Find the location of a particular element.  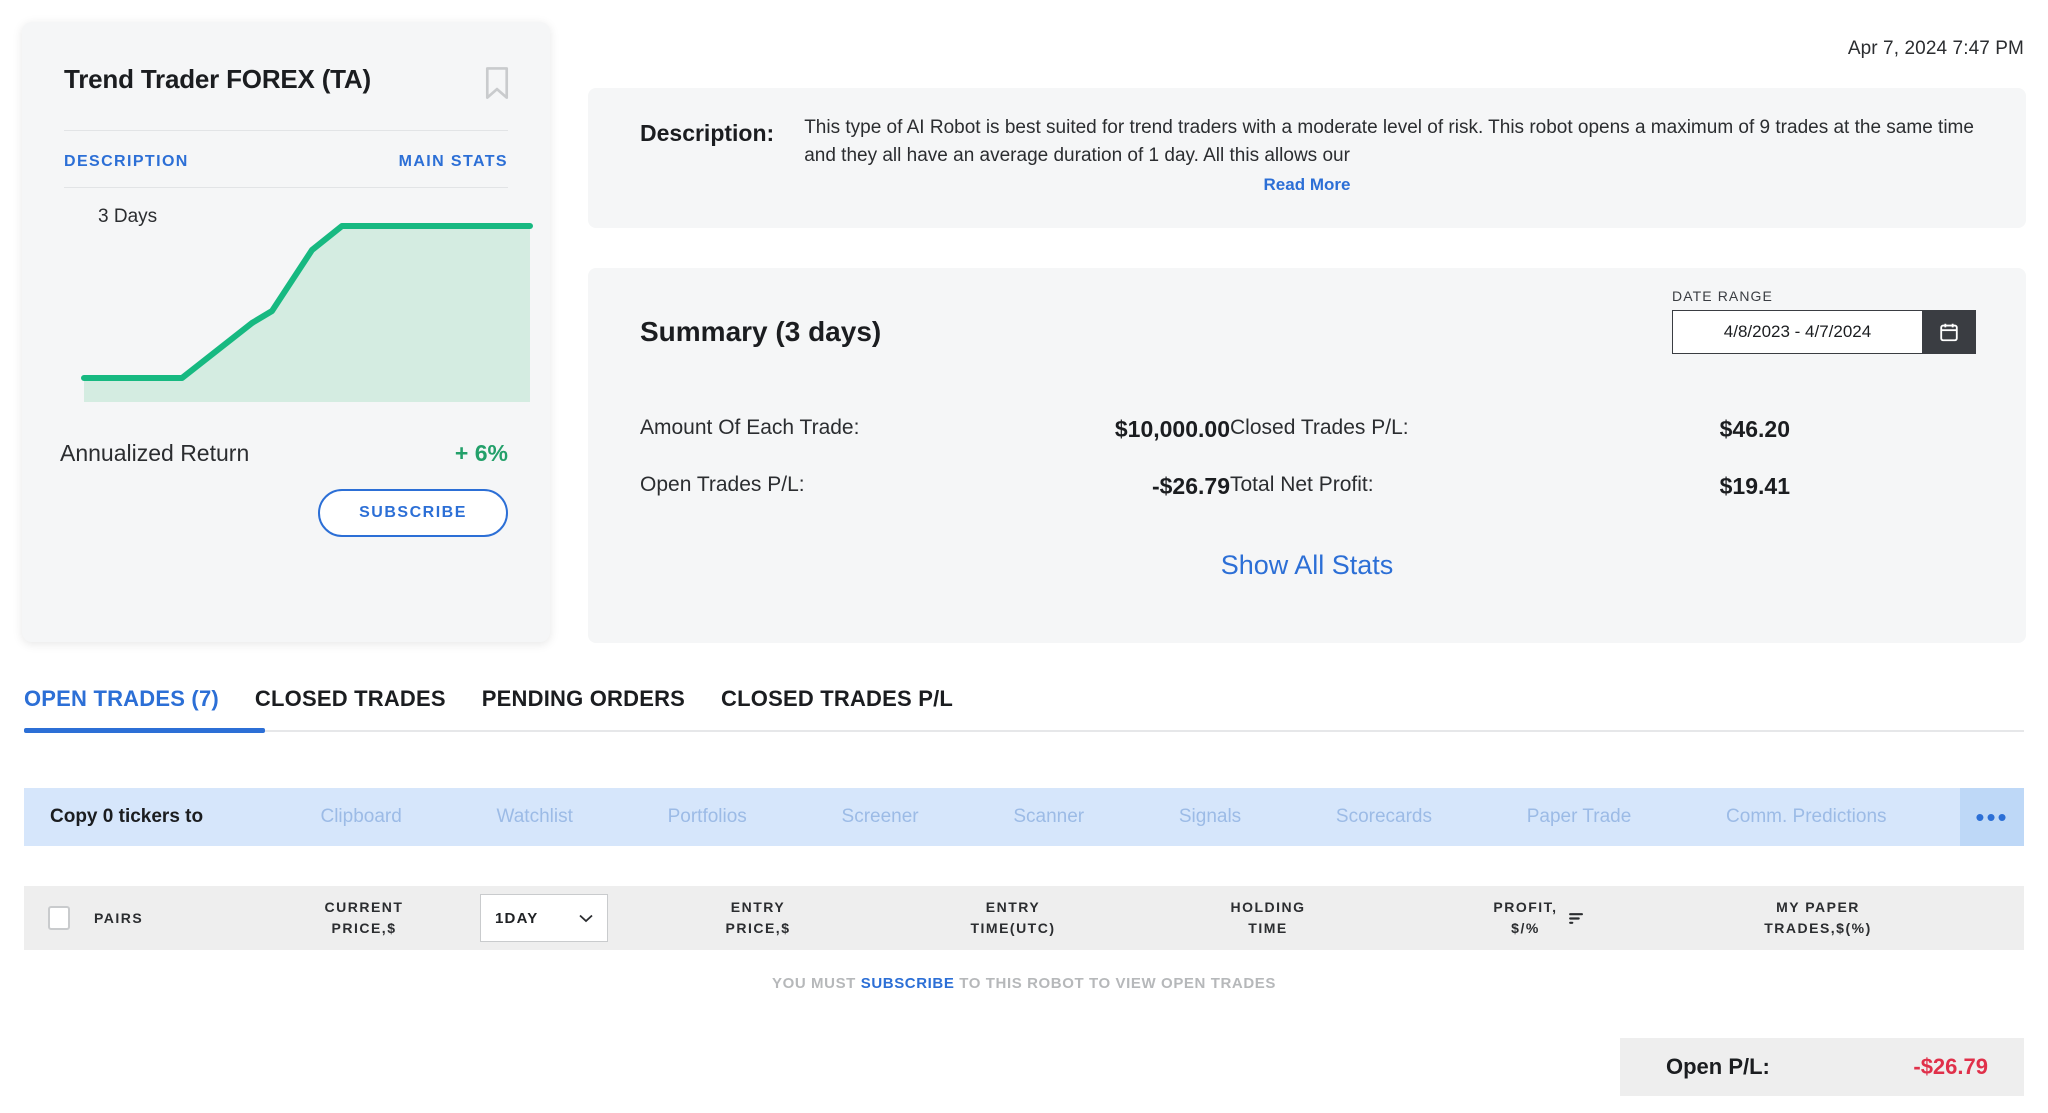

card-tab-description: DESCRIPTION is located at coordinates (126, 162).